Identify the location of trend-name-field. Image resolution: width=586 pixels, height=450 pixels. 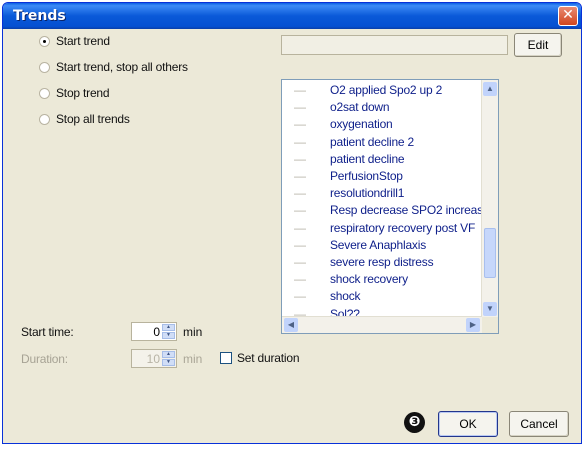
(394, 45).